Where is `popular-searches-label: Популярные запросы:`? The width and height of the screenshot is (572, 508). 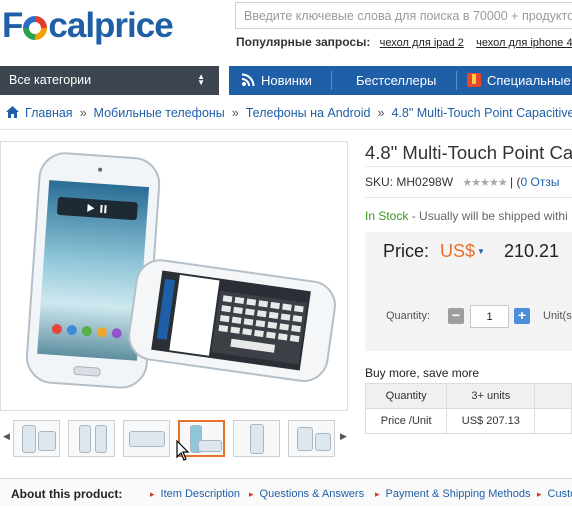
popular-searches-label: Популярные запросы: is located at coordinates (303, 42).